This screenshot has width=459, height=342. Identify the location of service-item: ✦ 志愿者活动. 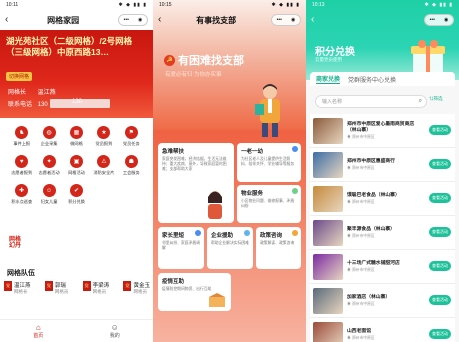
(48, 165).